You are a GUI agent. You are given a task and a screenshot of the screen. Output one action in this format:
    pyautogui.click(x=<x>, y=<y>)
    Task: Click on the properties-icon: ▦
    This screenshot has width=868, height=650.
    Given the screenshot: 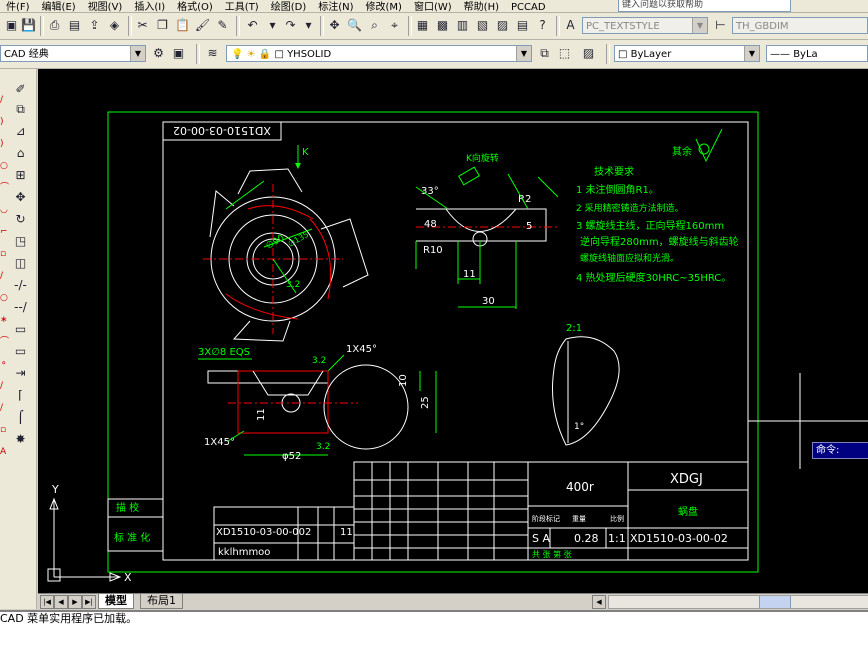 What is the action you would take?
    pyautogui.click(x=422, y=25)
    